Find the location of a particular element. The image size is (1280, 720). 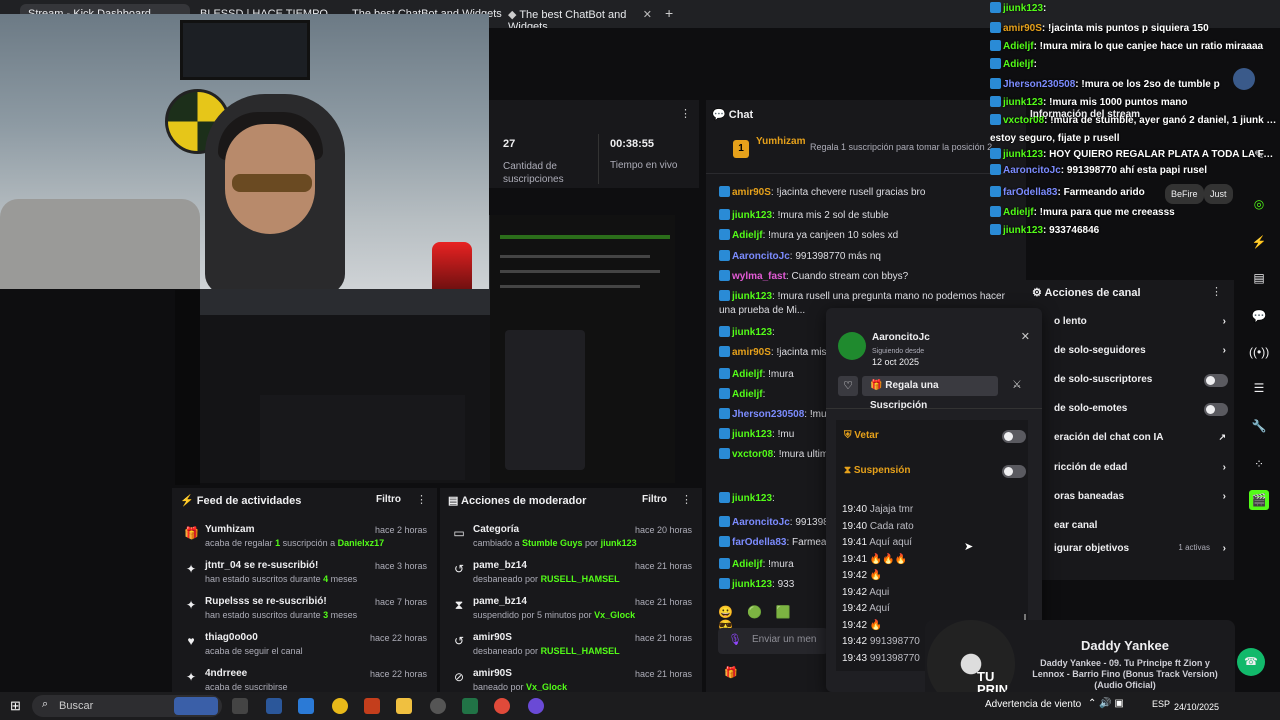

language-indicator: ESP is located at coordinates (1161, 704).